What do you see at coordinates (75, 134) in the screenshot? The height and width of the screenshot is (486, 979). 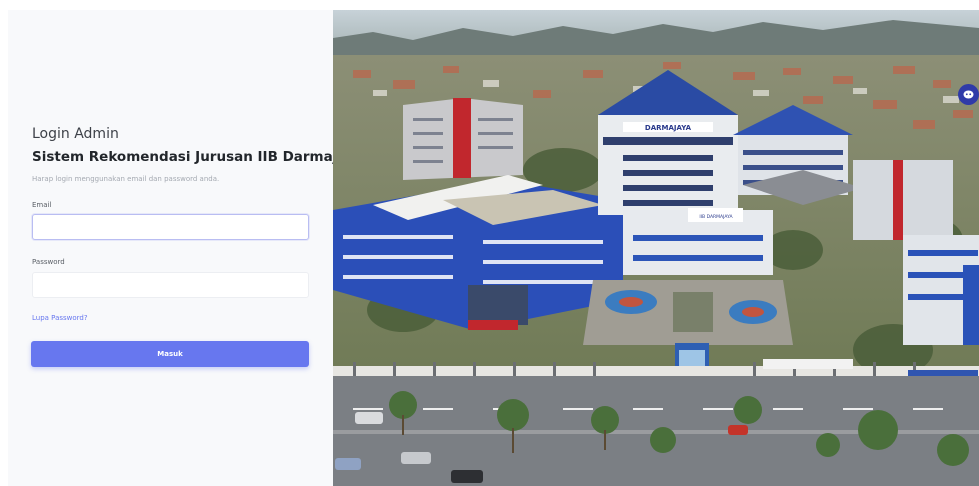 I see `login-title: Login Admin` at bounding box center [75, 134].